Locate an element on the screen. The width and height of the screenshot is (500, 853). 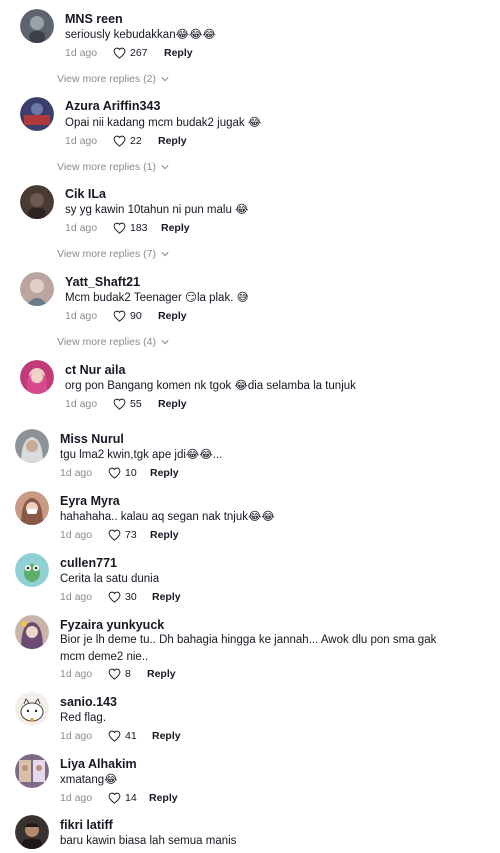
comment-username: sanio.143 is located at coordinates (88, 702).